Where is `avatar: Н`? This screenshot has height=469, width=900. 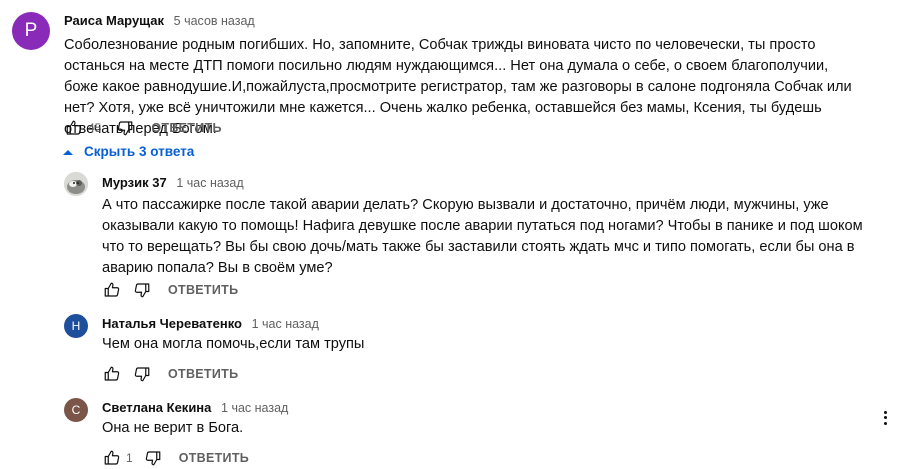 avatar: Н is located at coordinates (76, 326).